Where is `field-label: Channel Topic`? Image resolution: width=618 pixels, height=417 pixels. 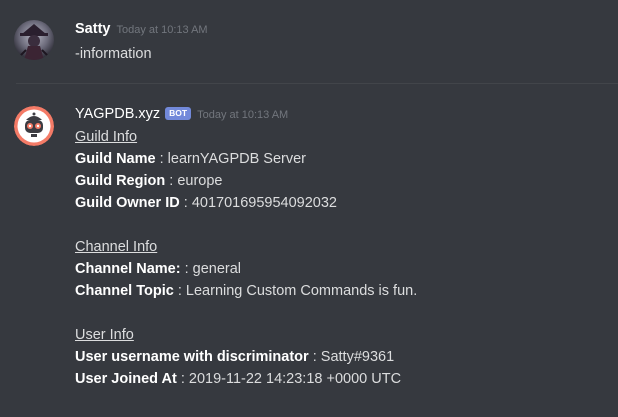 field-label: Channel Topic is located at coordinates (124, 291).